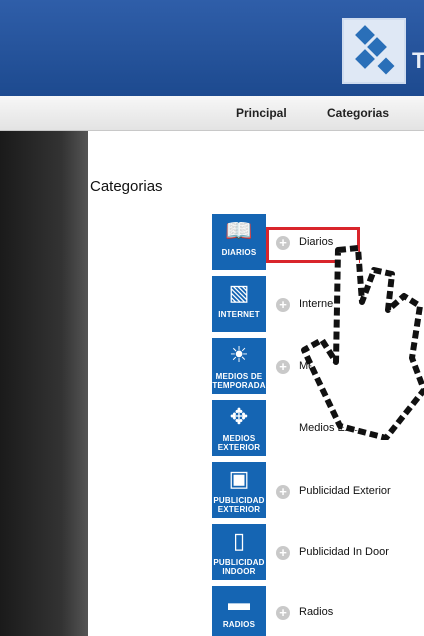 This screenshot has width=424, height=636. I want to click on nav-categorias: Categorias, so click(358, 113).